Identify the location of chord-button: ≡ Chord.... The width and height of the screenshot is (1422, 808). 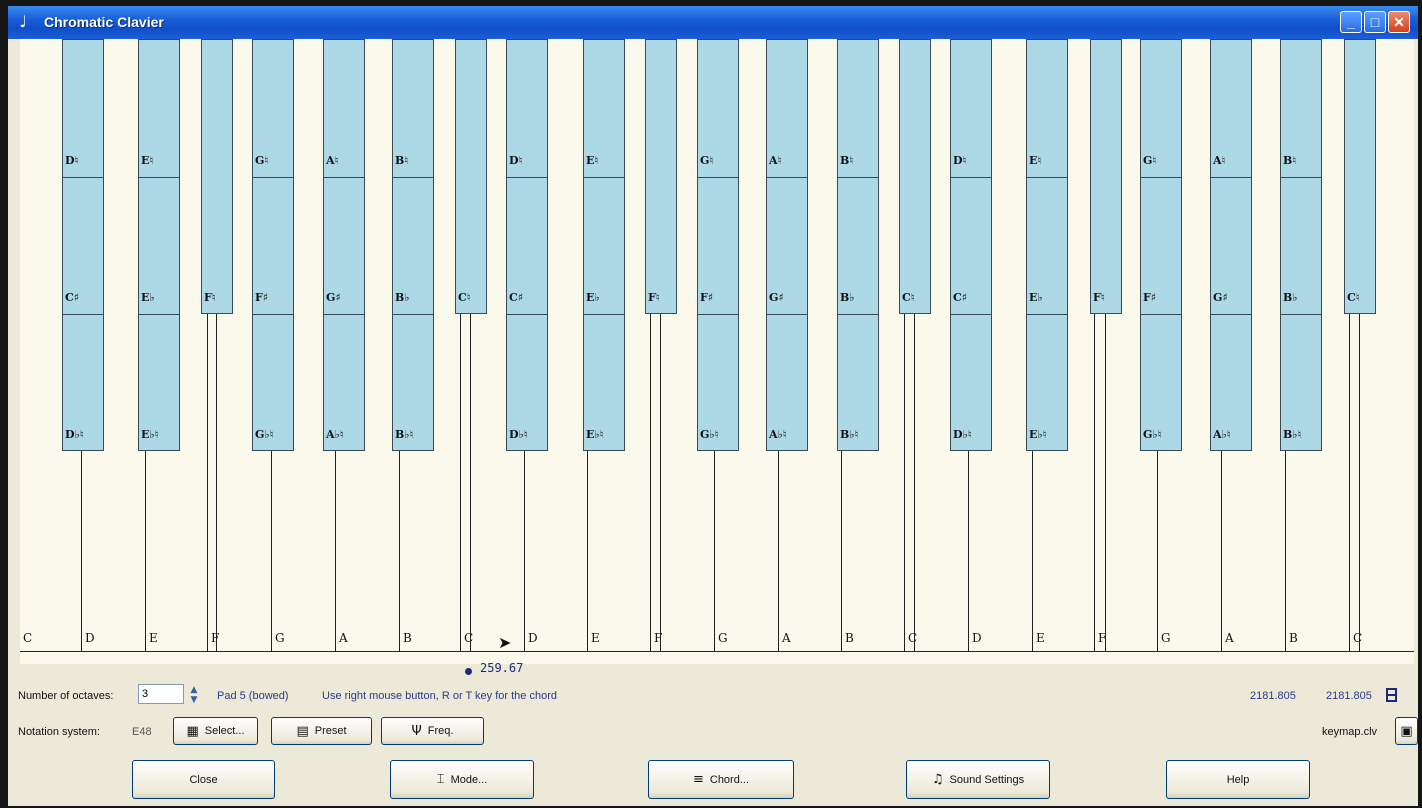
(721, 779).